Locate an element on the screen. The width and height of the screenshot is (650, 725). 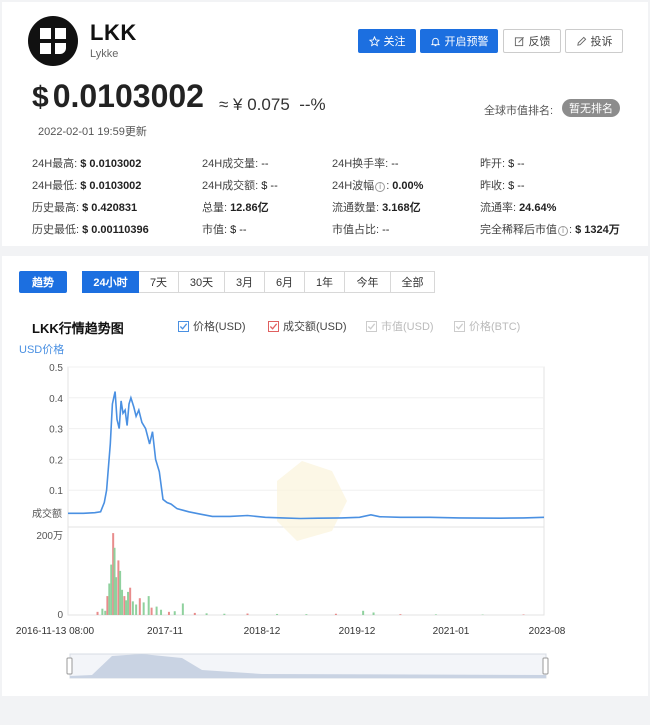
stat-label: 市值: is located at coordinates (215, 230).